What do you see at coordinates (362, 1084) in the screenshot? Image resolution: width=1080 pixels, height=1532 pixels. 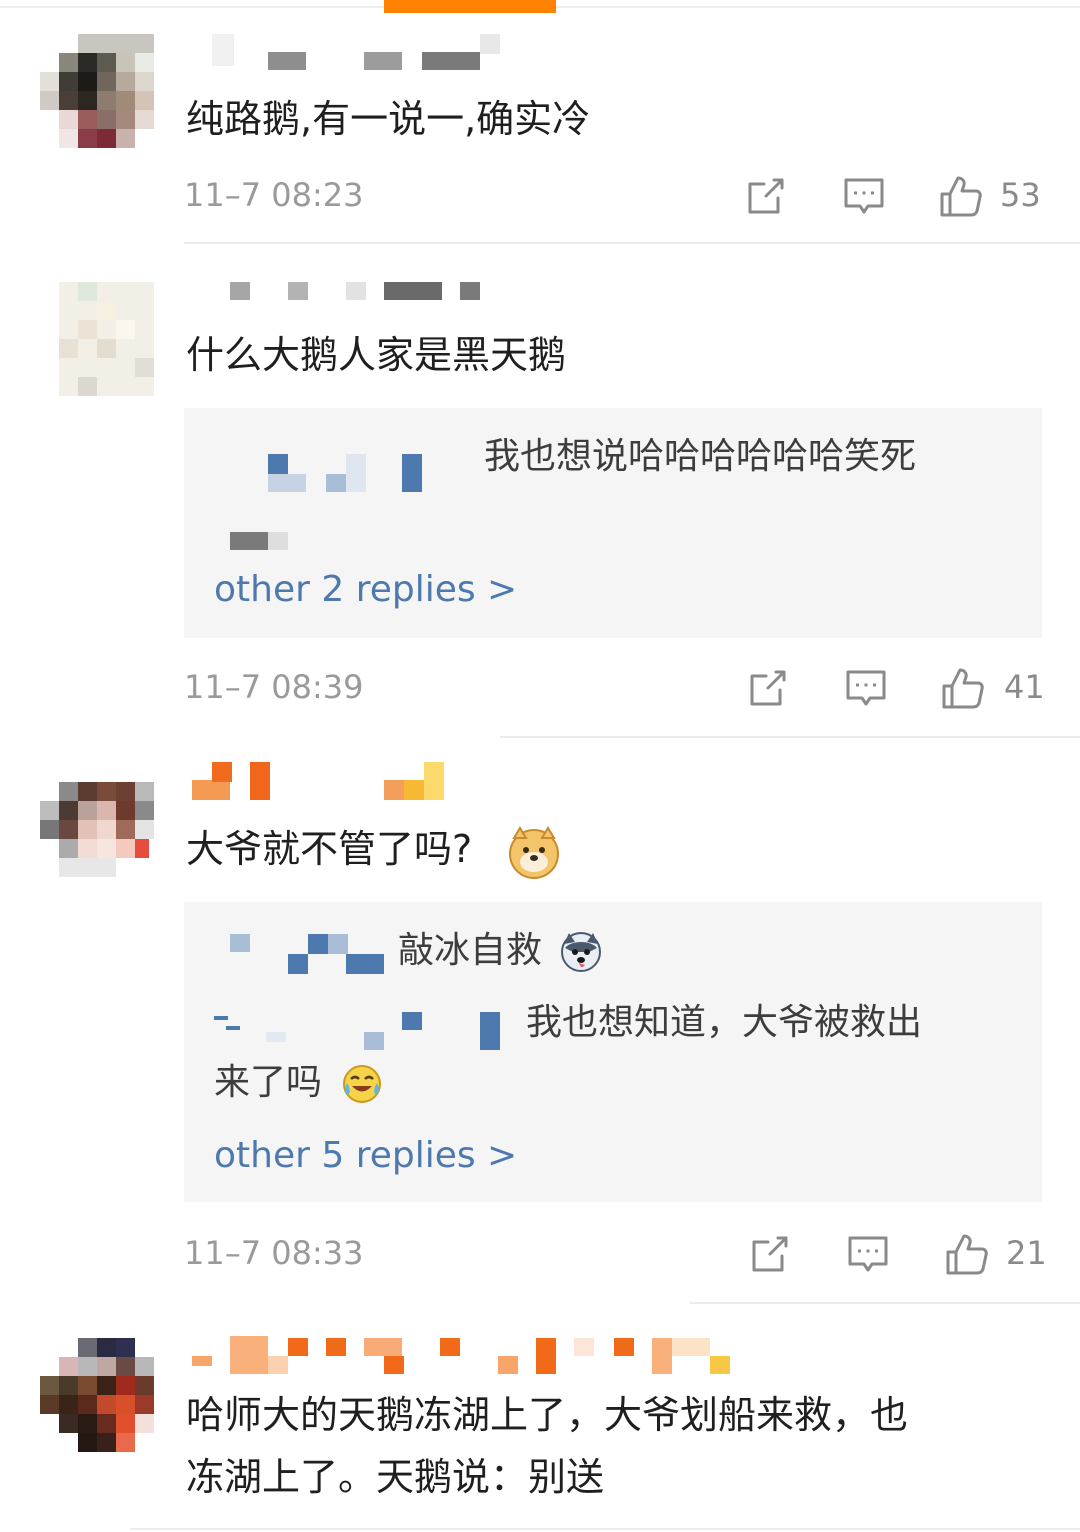 I see `laugh-cry-emoji` at bounding box center [362, 1084].